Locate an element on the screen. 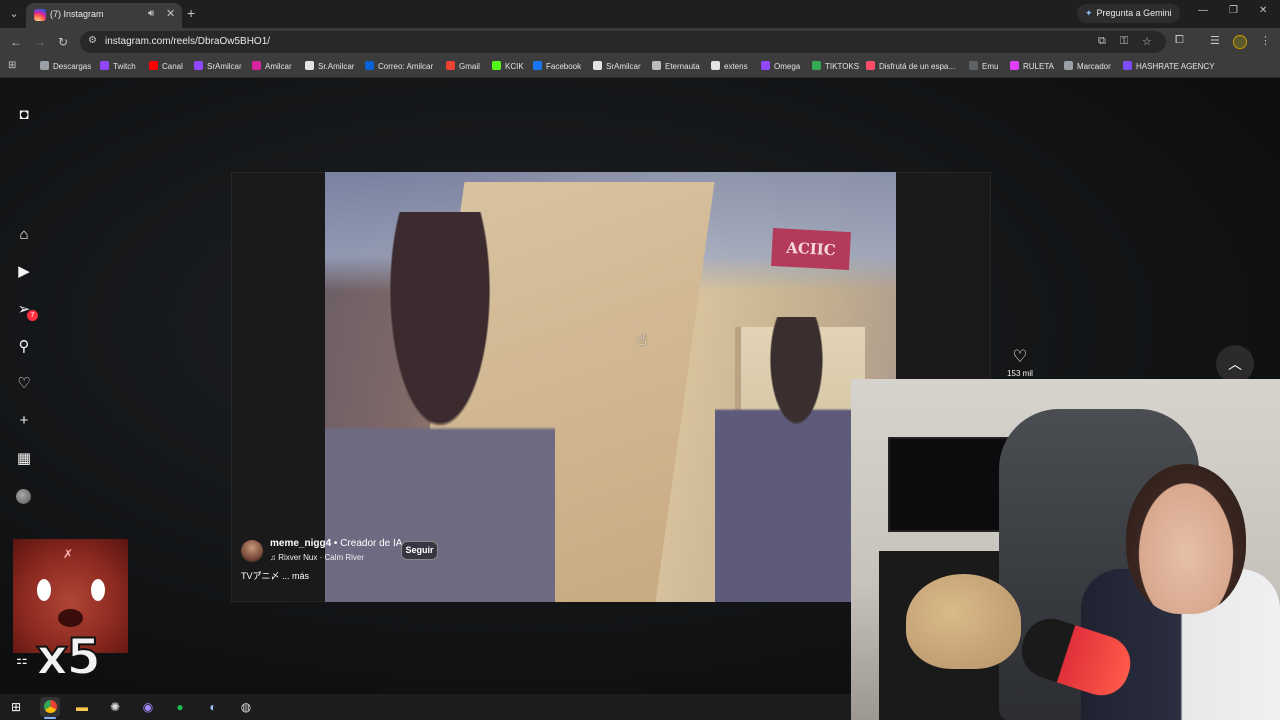 This screenshot has height=720, width=1280. bookmark-item: Descargas is located at coordinates (65, 66).